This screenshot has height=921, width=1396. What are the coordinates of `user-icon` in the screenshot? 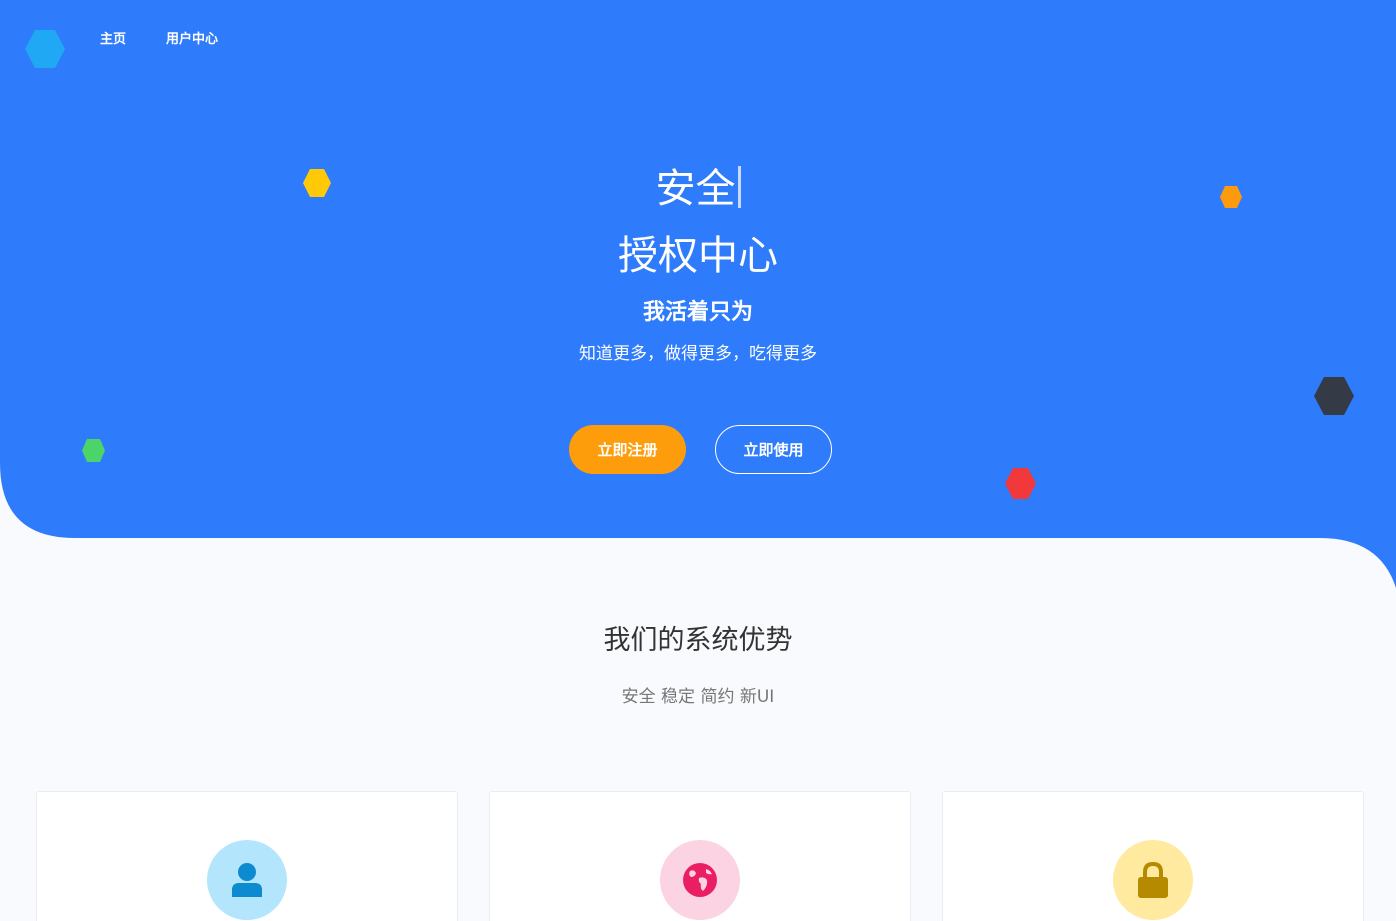 It's located at (247, 880).